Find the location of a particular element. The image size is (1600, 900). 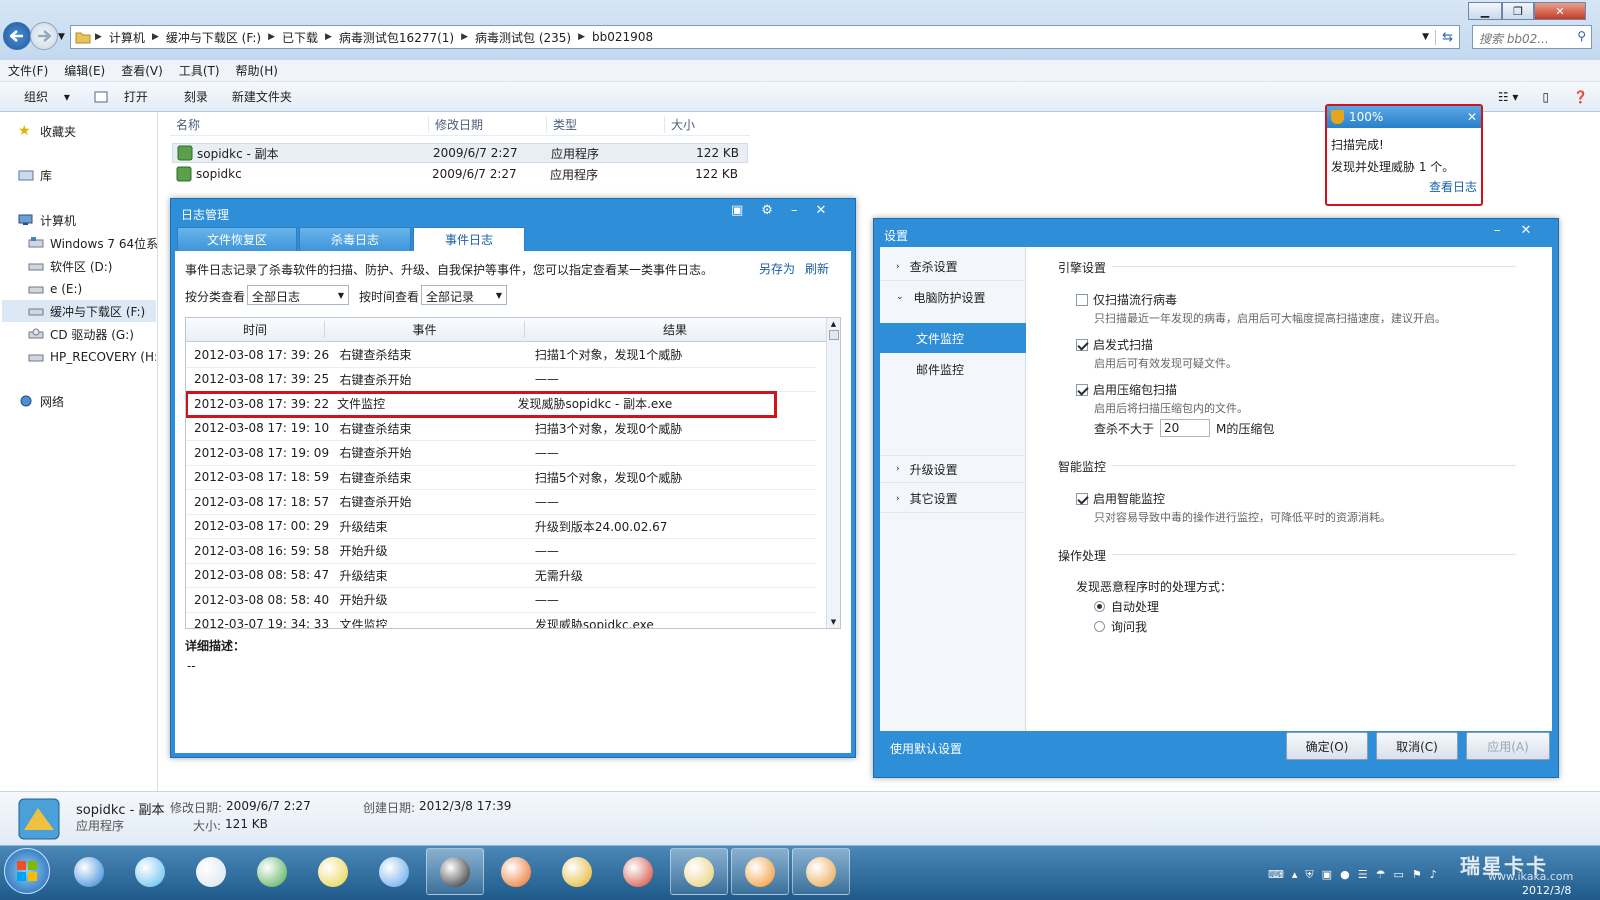

recent-pages-dropdown: ▼ is located at coordinates (61, 37).